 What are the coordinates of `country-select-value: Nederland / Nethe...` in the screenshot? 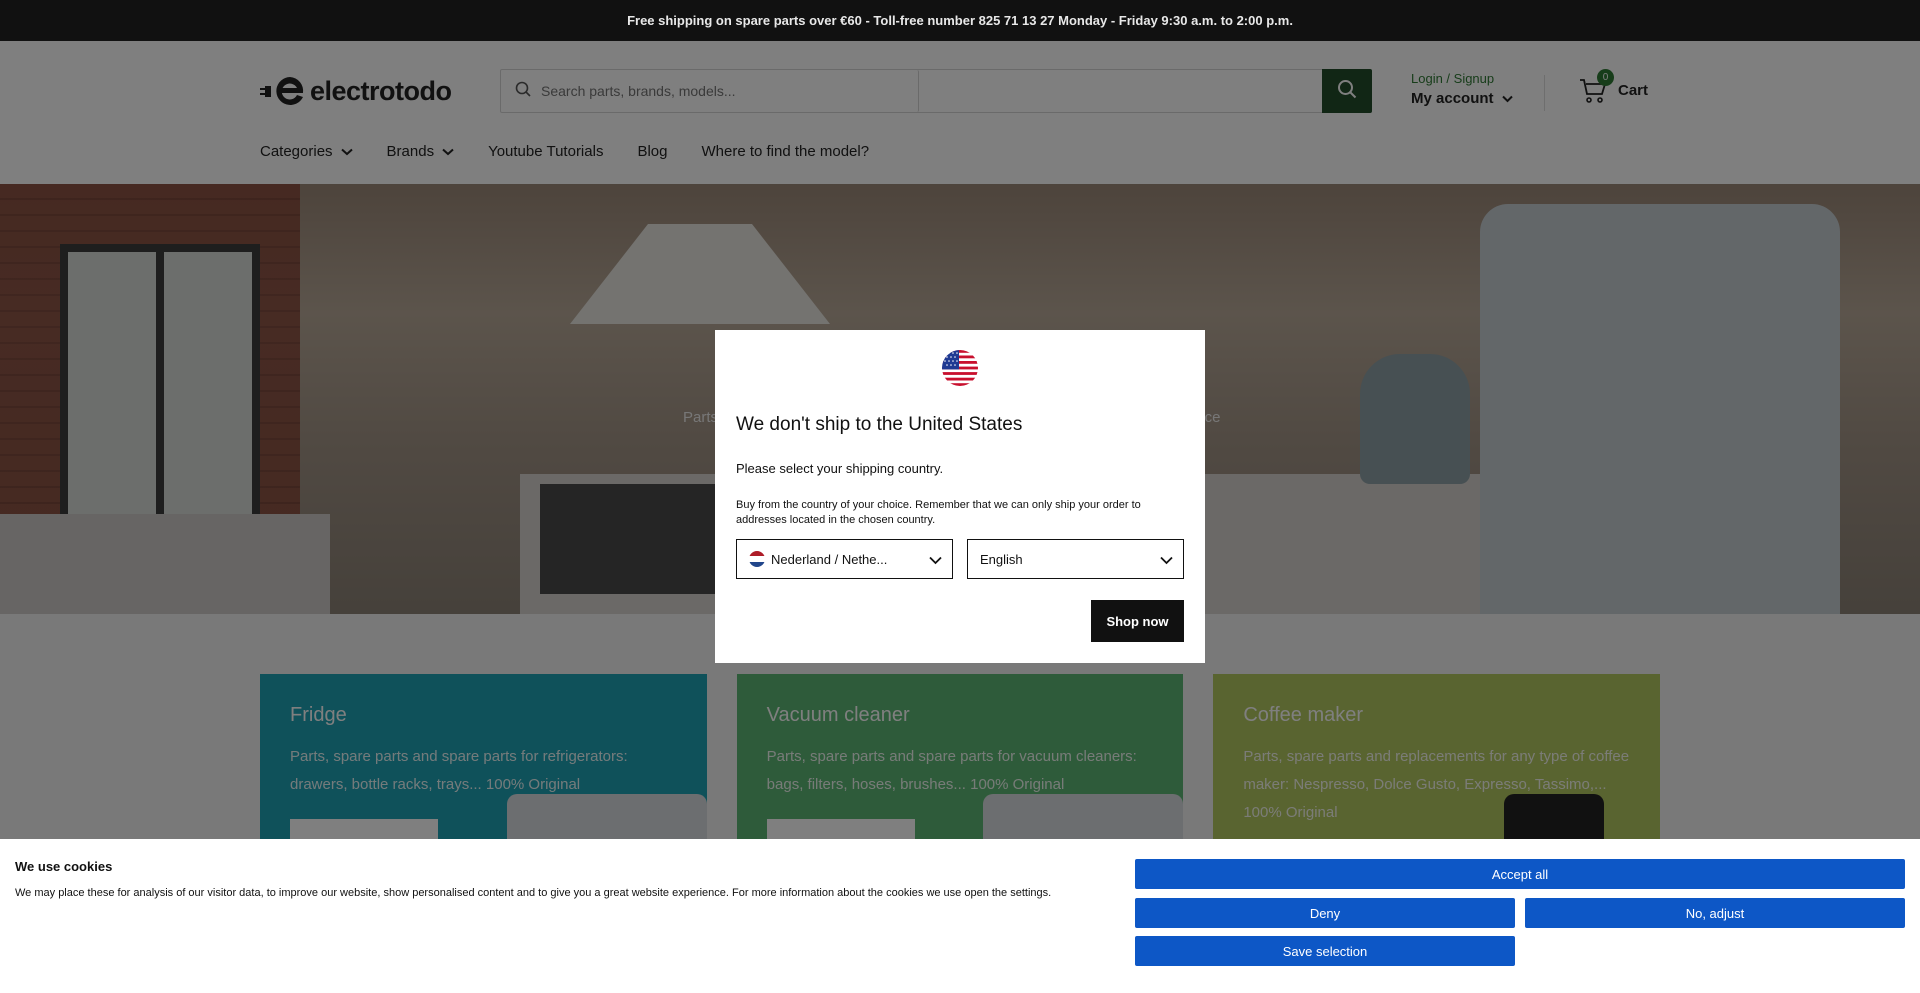 It's located at (829, 559).